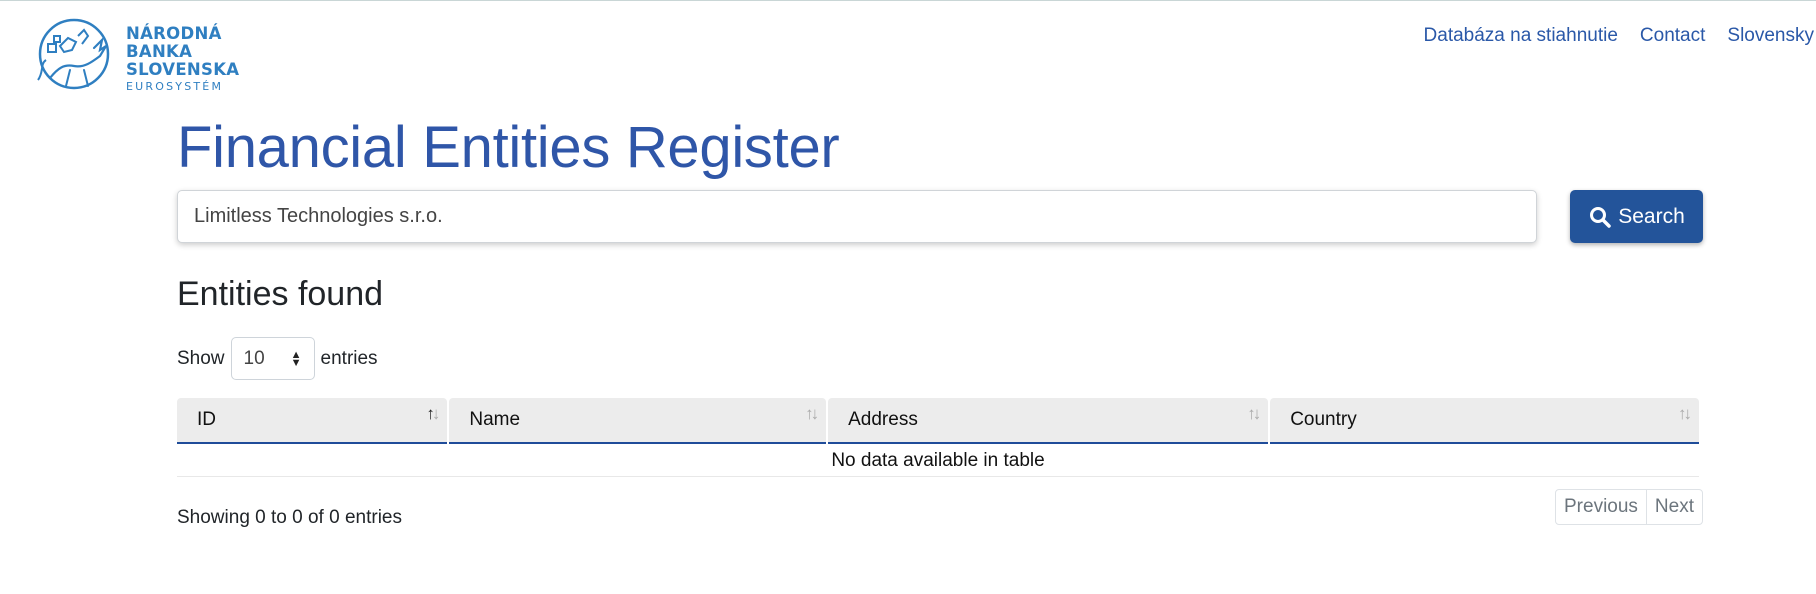  I want to click on column-header-label: Name, so click(495, 419).